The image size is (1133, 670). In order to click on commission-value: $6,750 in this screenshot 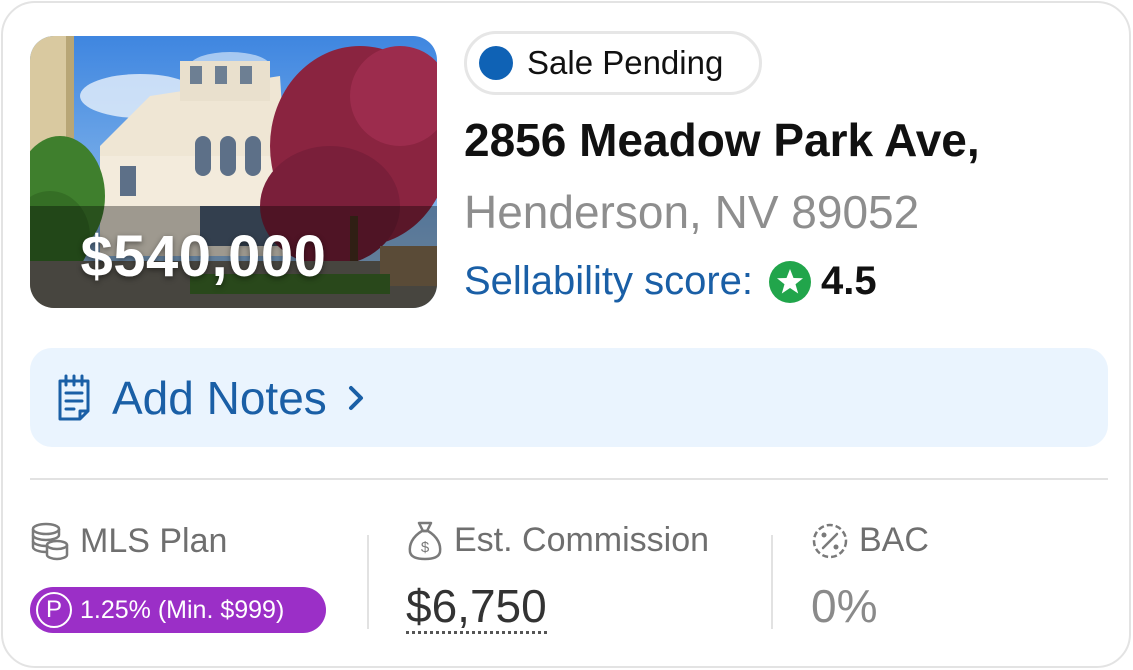, I will do `click(476, 608)`.